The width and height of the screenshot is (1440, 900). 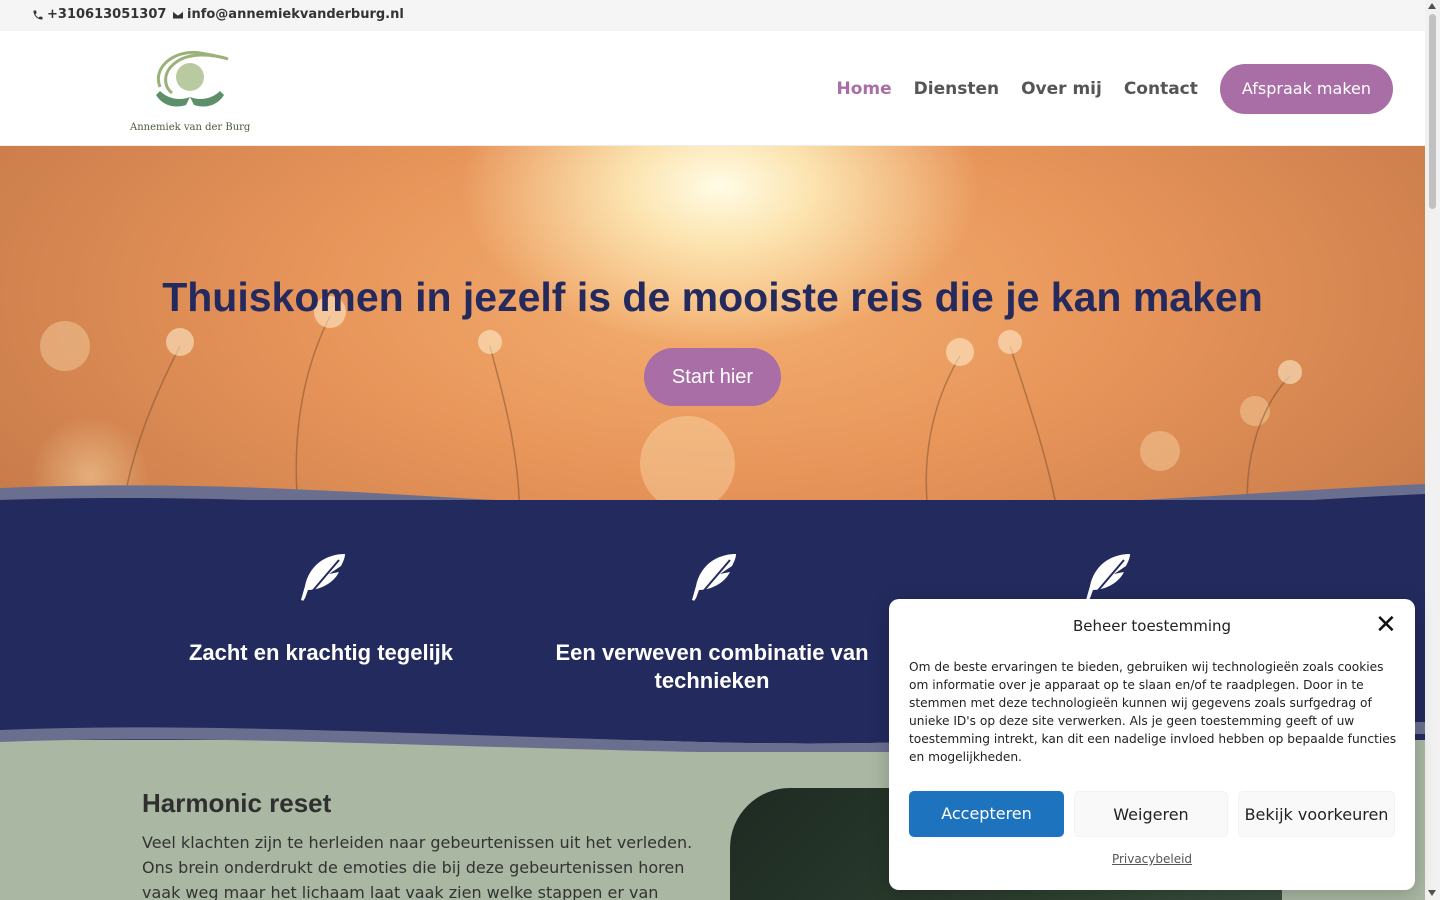 What do you see at coordinates (1432, 893) in the screenshot?
I see `scroll-down-icon` at bounding box center [1432, 893].